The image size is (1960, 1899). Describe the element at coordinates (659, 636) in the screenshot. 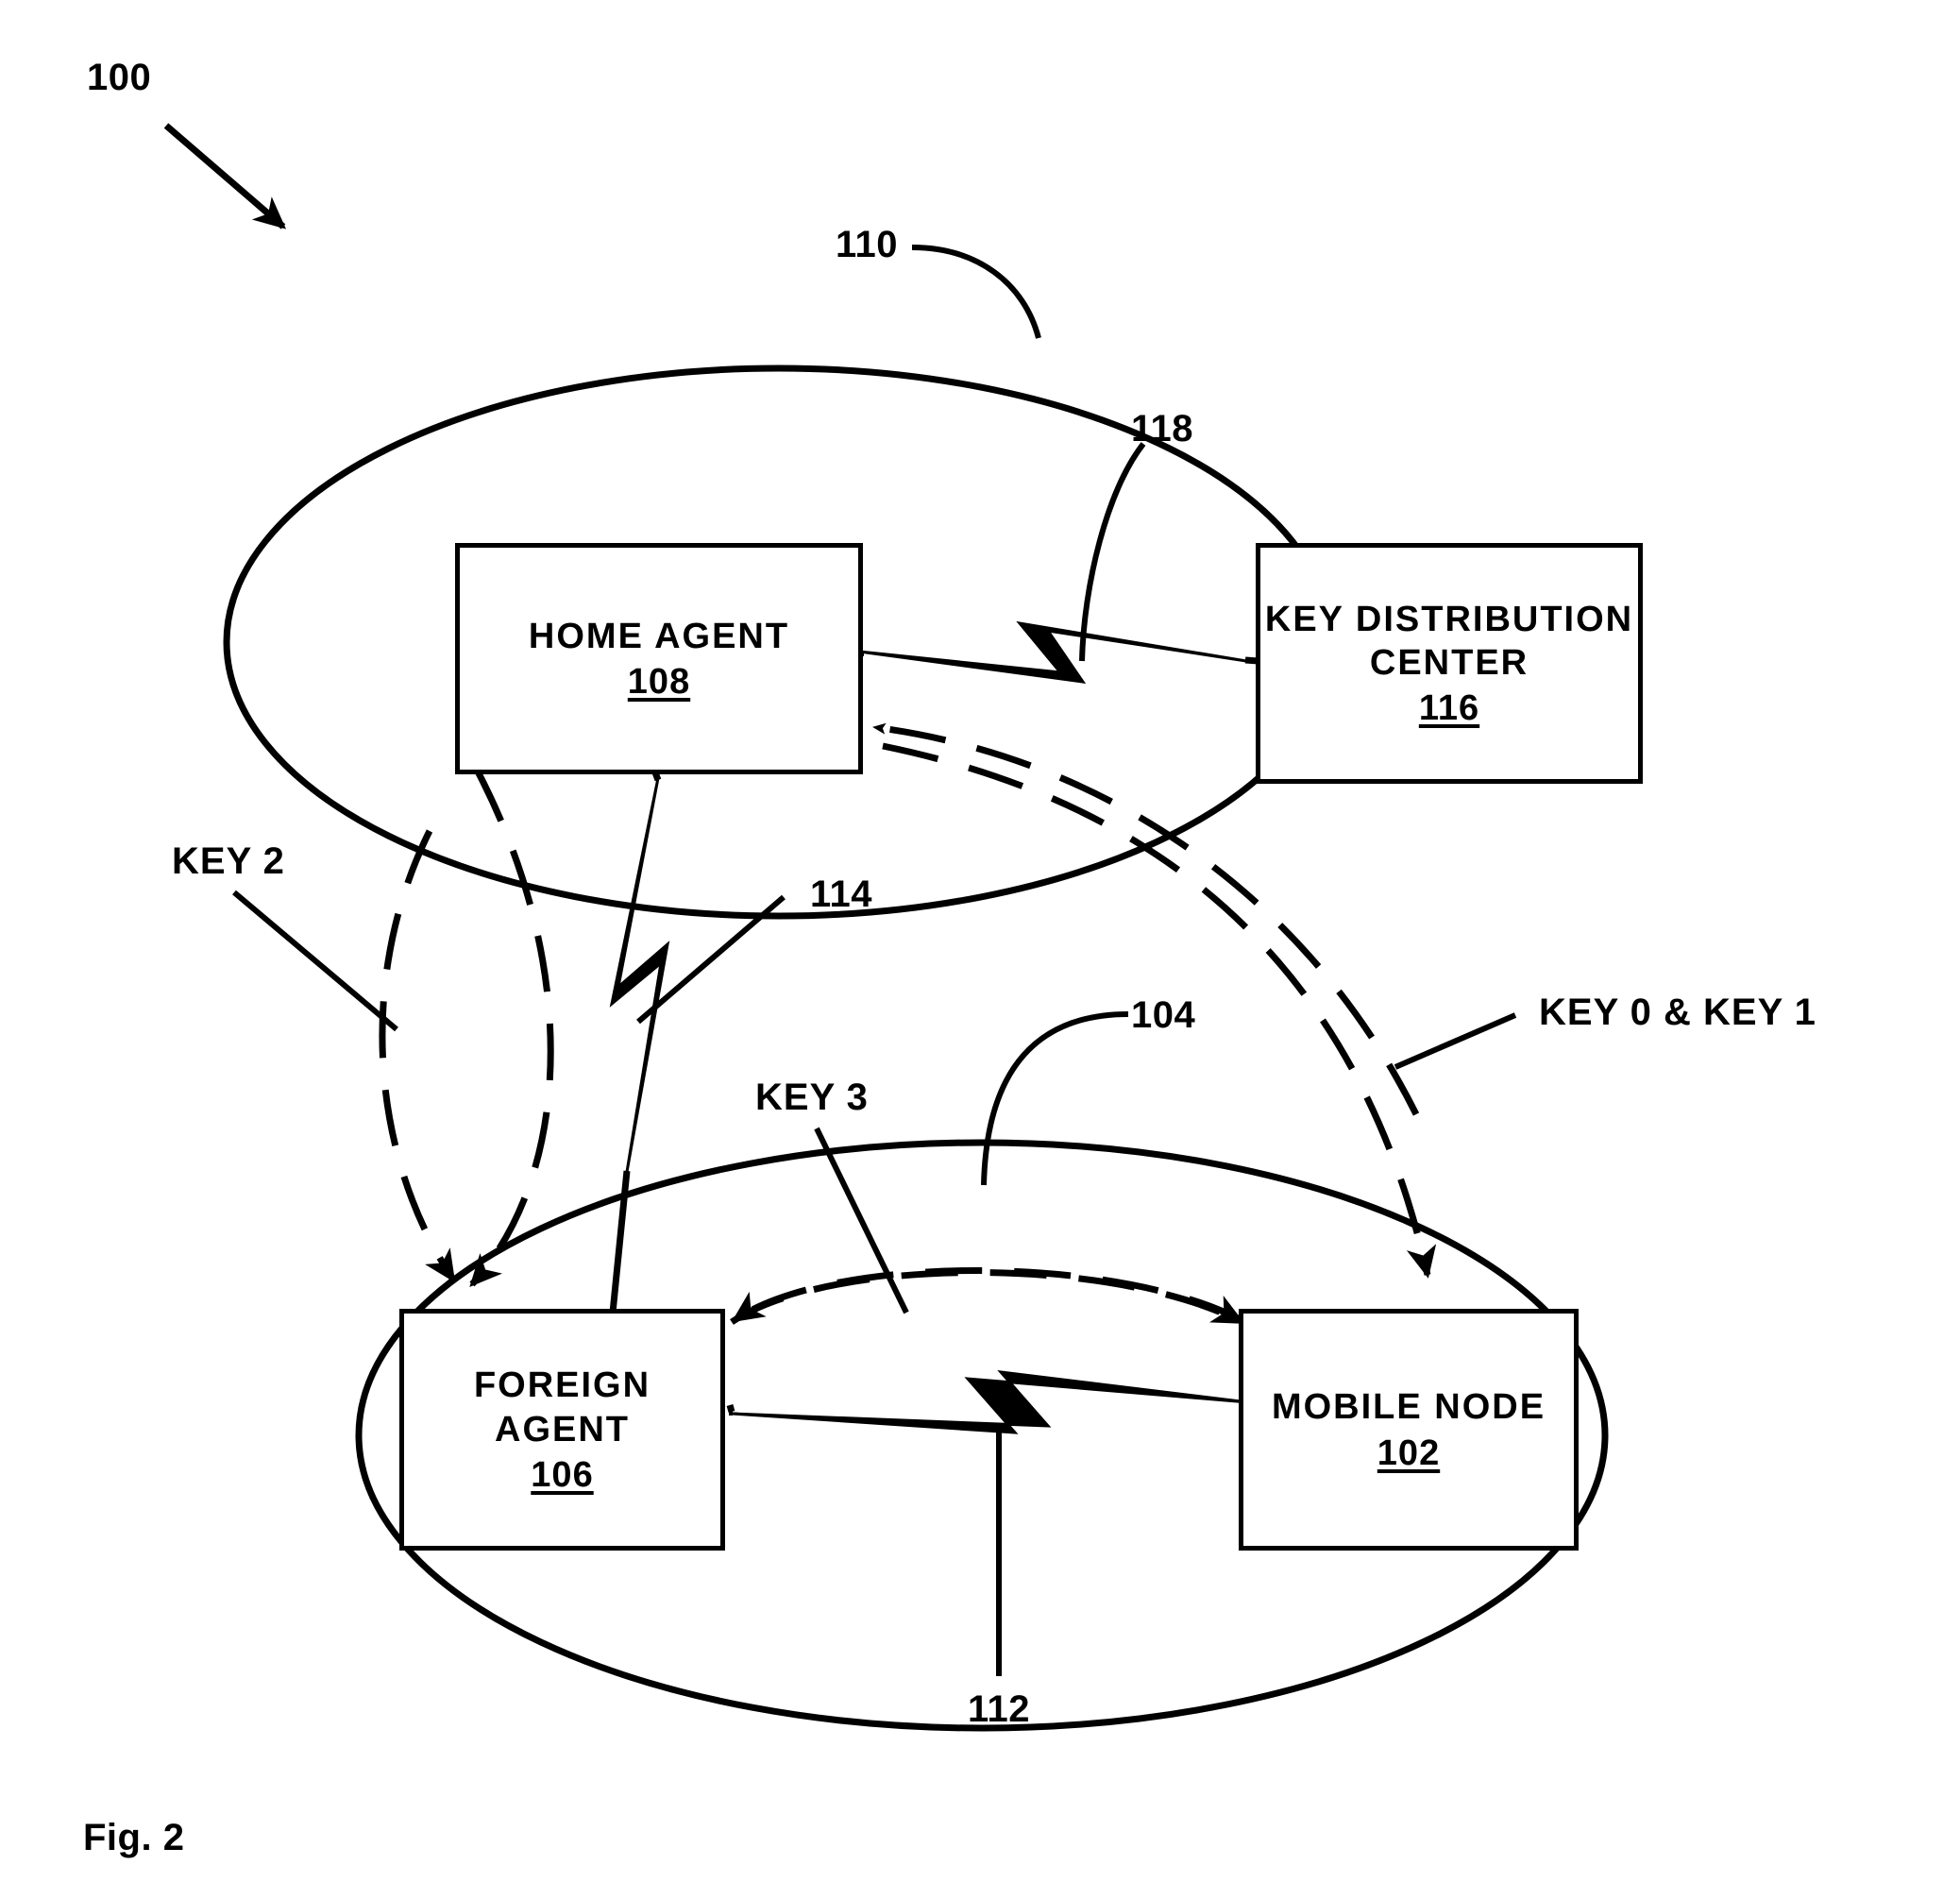

I see `home-agent-title: HOME AGENT` at that location.